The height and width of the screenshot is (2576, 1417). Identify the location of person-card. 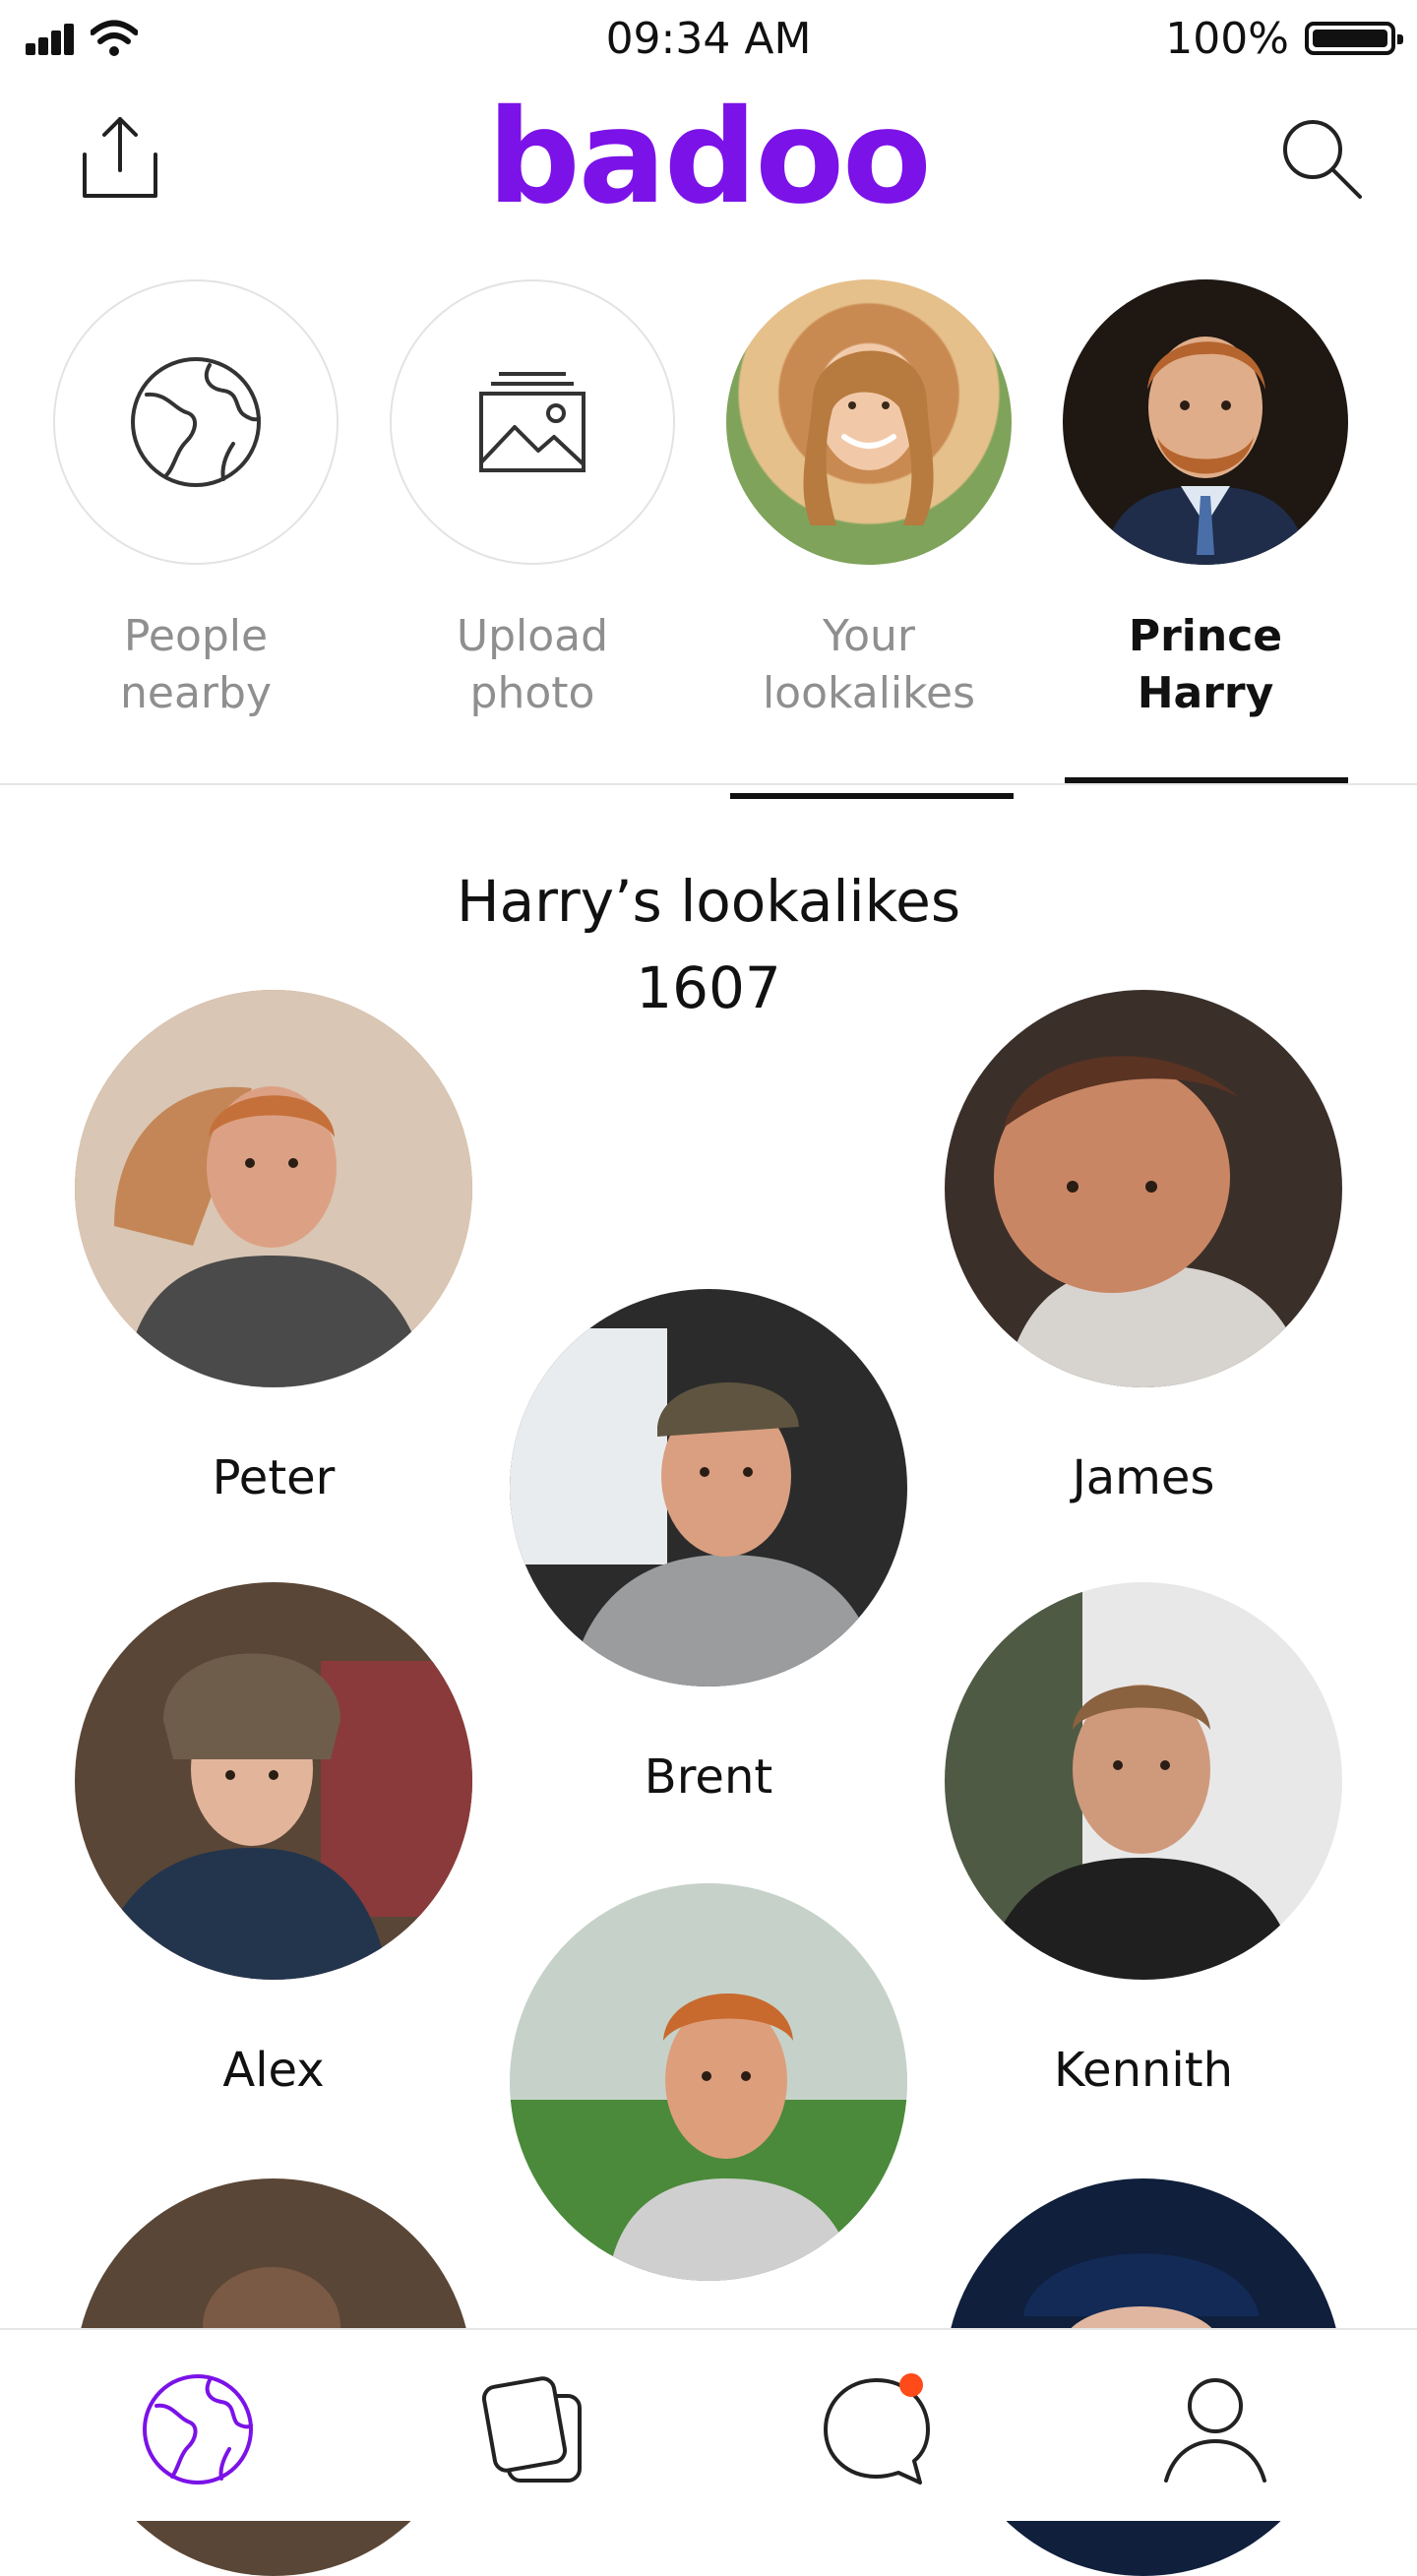
(708, 2082).